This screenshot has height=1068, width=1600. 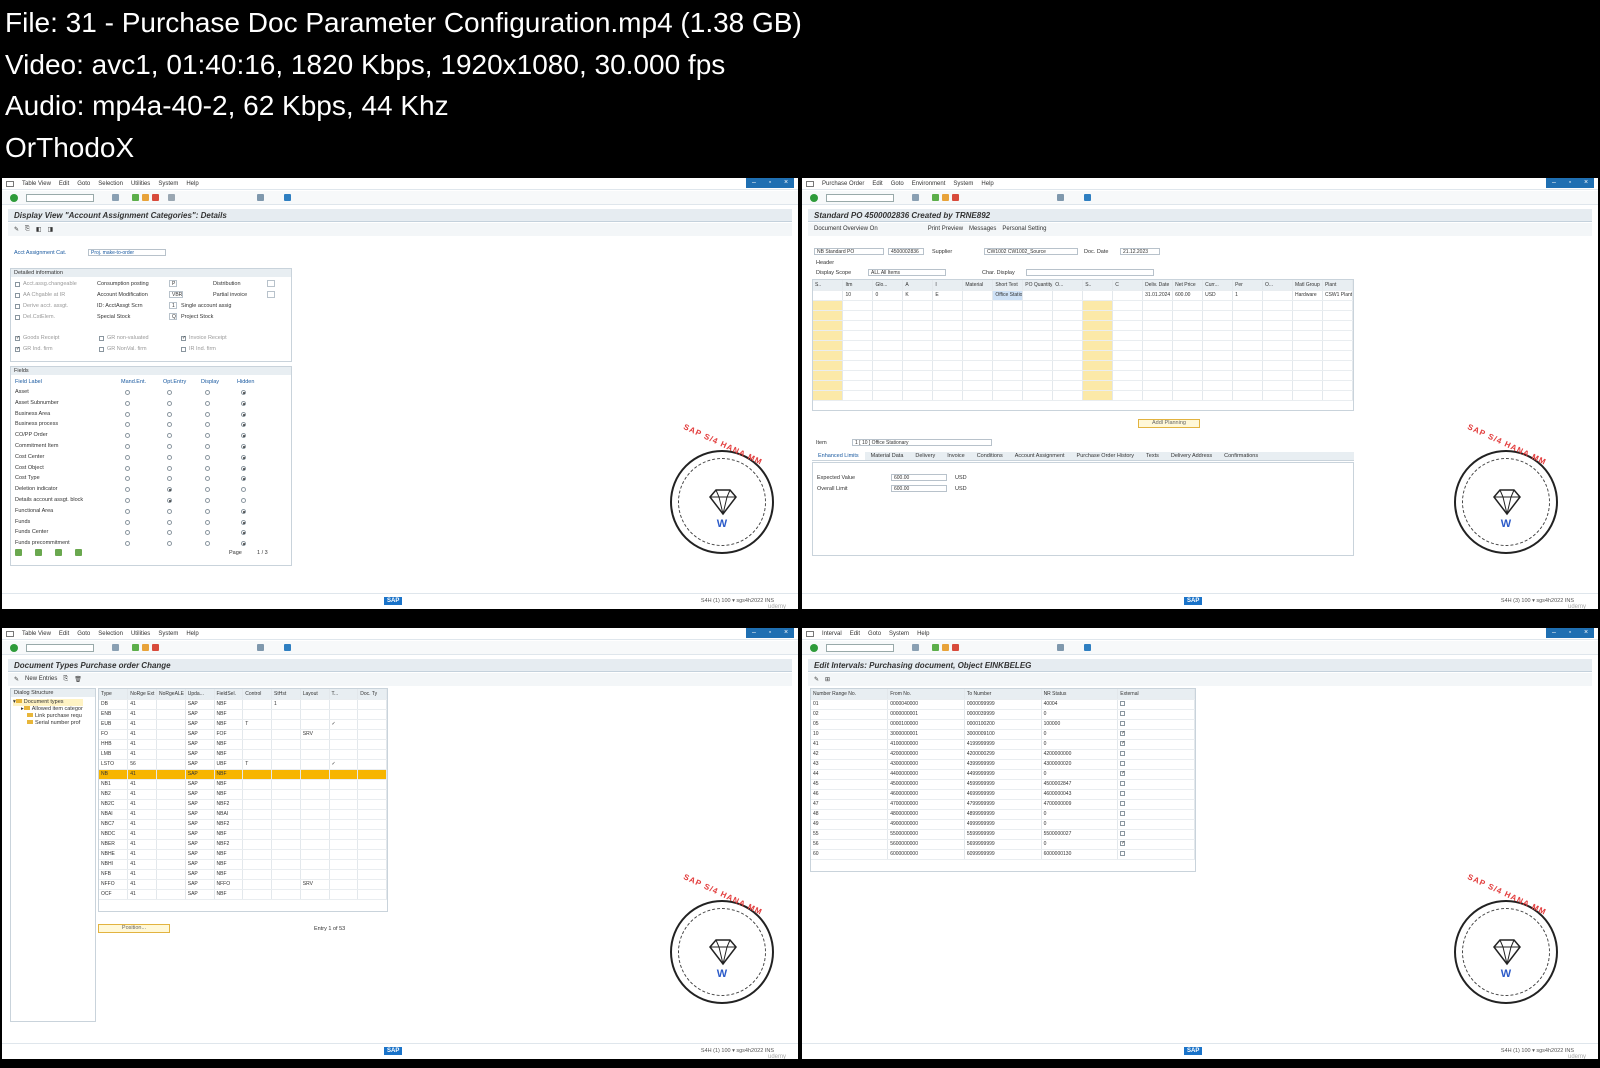 What do you see at coordinates (1003, 824) in the screenshot?
I see `table-cell: 4999999999` at bounding box center [1003, 824].